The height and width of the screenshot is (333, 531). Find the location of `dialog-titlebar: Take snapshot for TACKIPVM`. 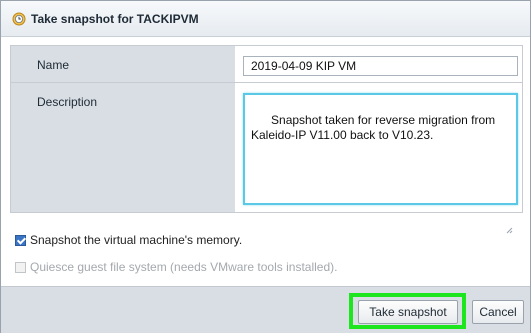

dialog-titlebar: Take snapshot for TACKIPVM is located at coordinates (265, 19).